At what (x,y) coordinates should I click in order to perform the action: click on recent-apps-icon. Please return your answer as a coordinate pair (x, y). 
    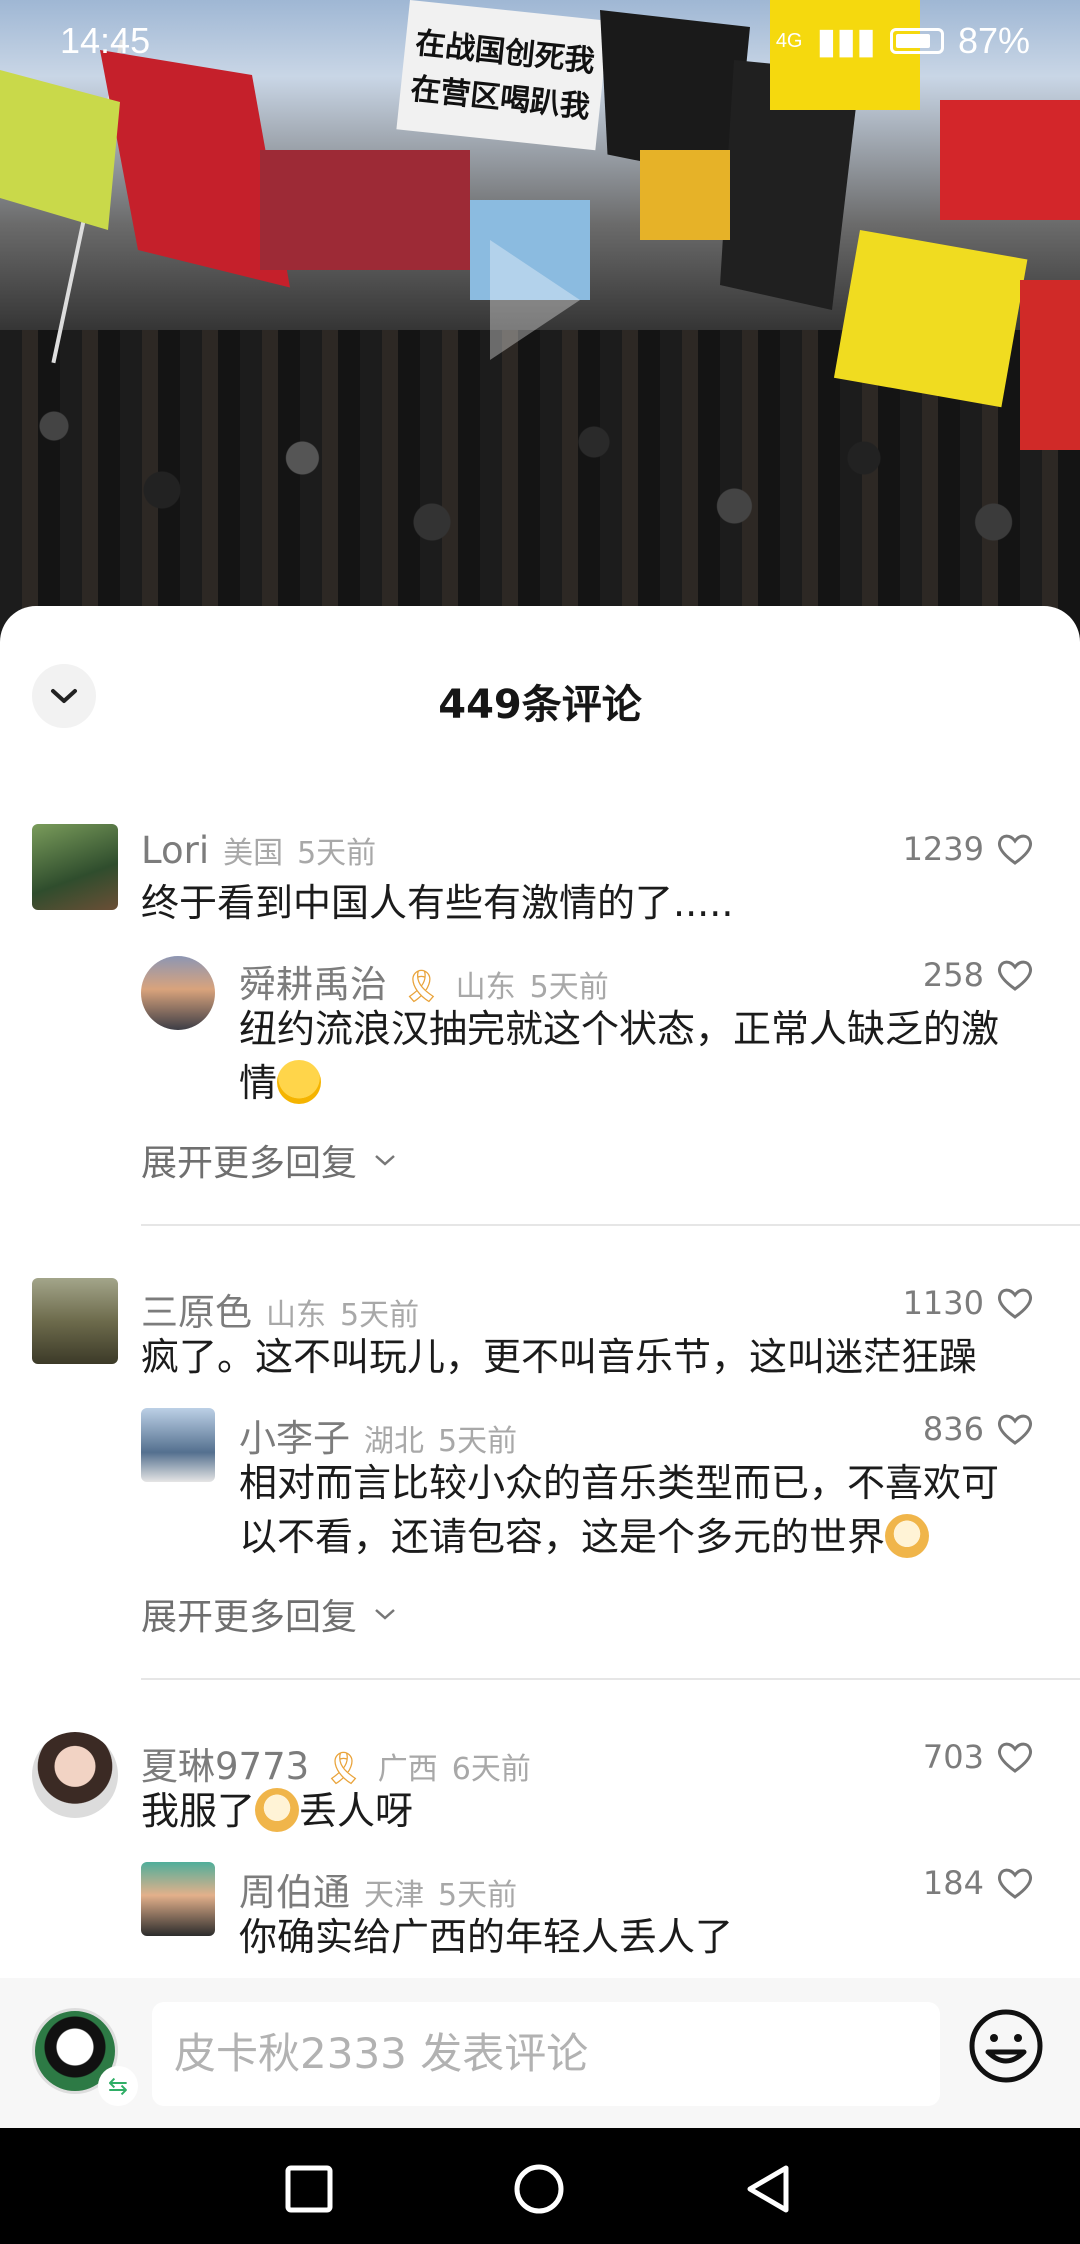
    Looking at the image, I should click on (309, 2189).